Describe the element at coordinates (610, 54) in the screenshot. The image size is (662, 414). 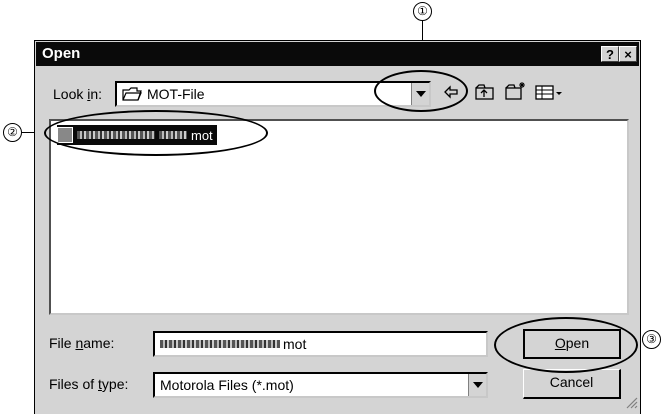
I see `help-button: ?` at that location.